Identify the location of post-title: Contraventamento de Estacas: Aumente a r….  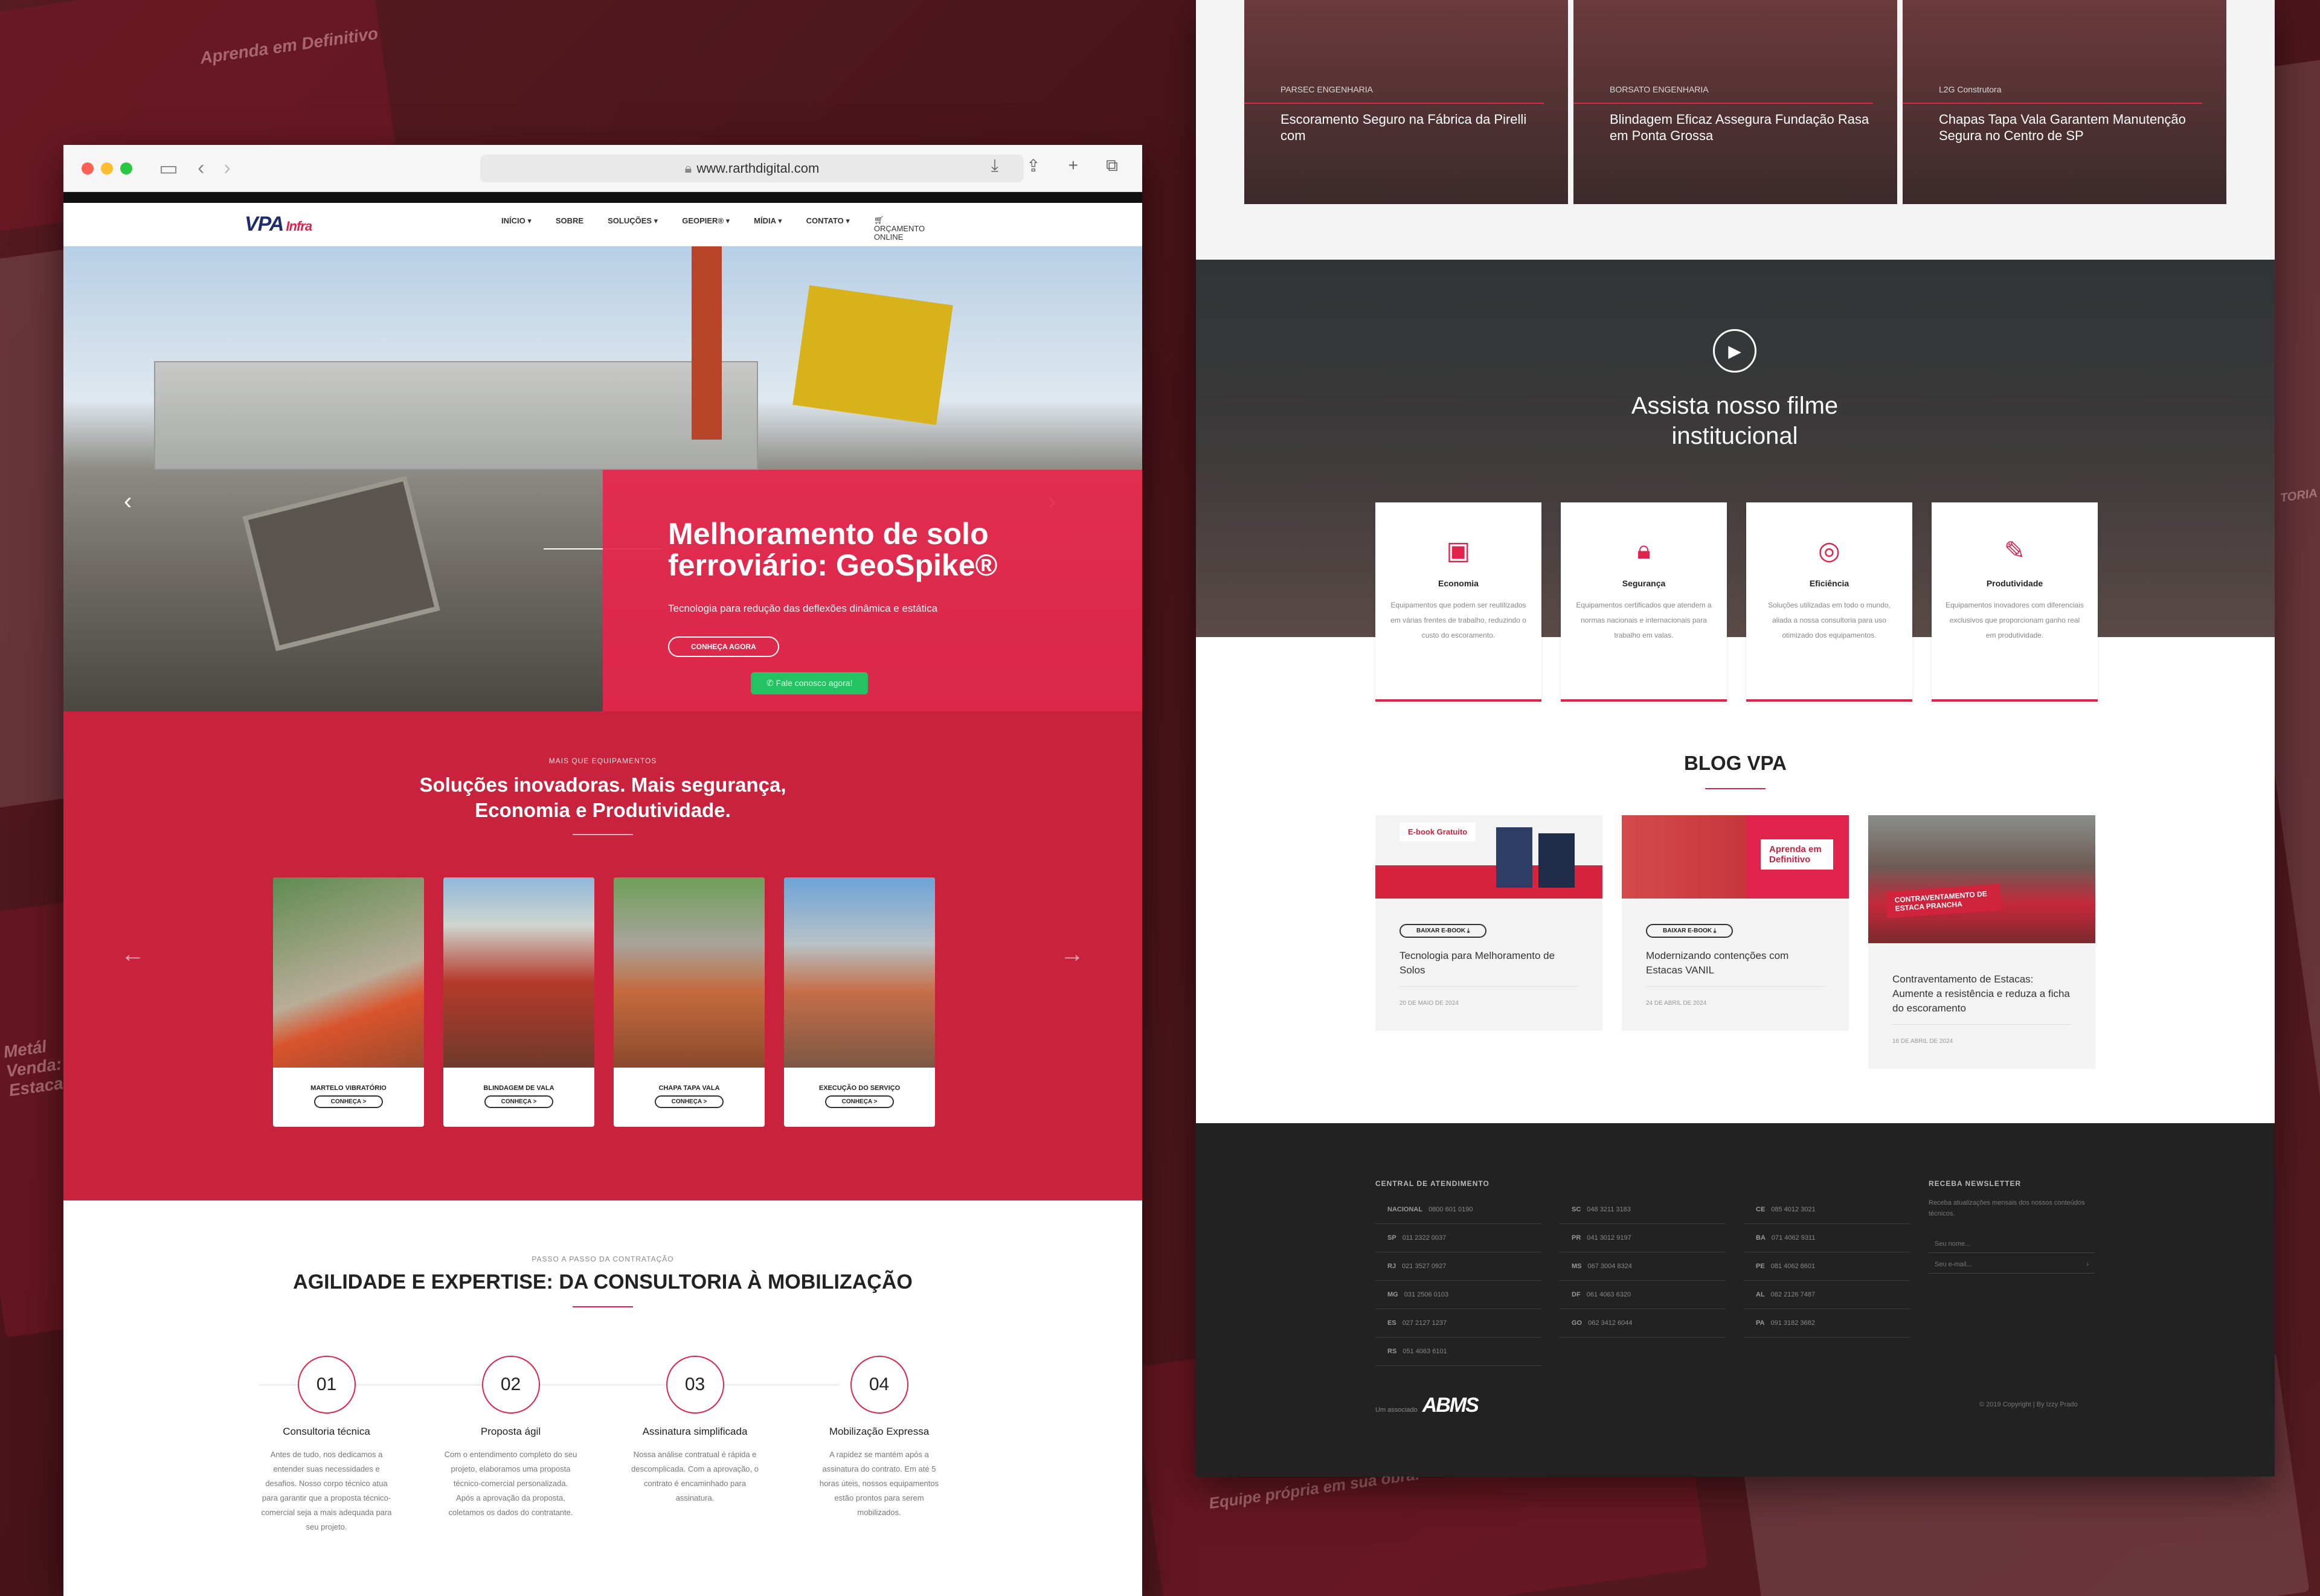
(1981, 998).